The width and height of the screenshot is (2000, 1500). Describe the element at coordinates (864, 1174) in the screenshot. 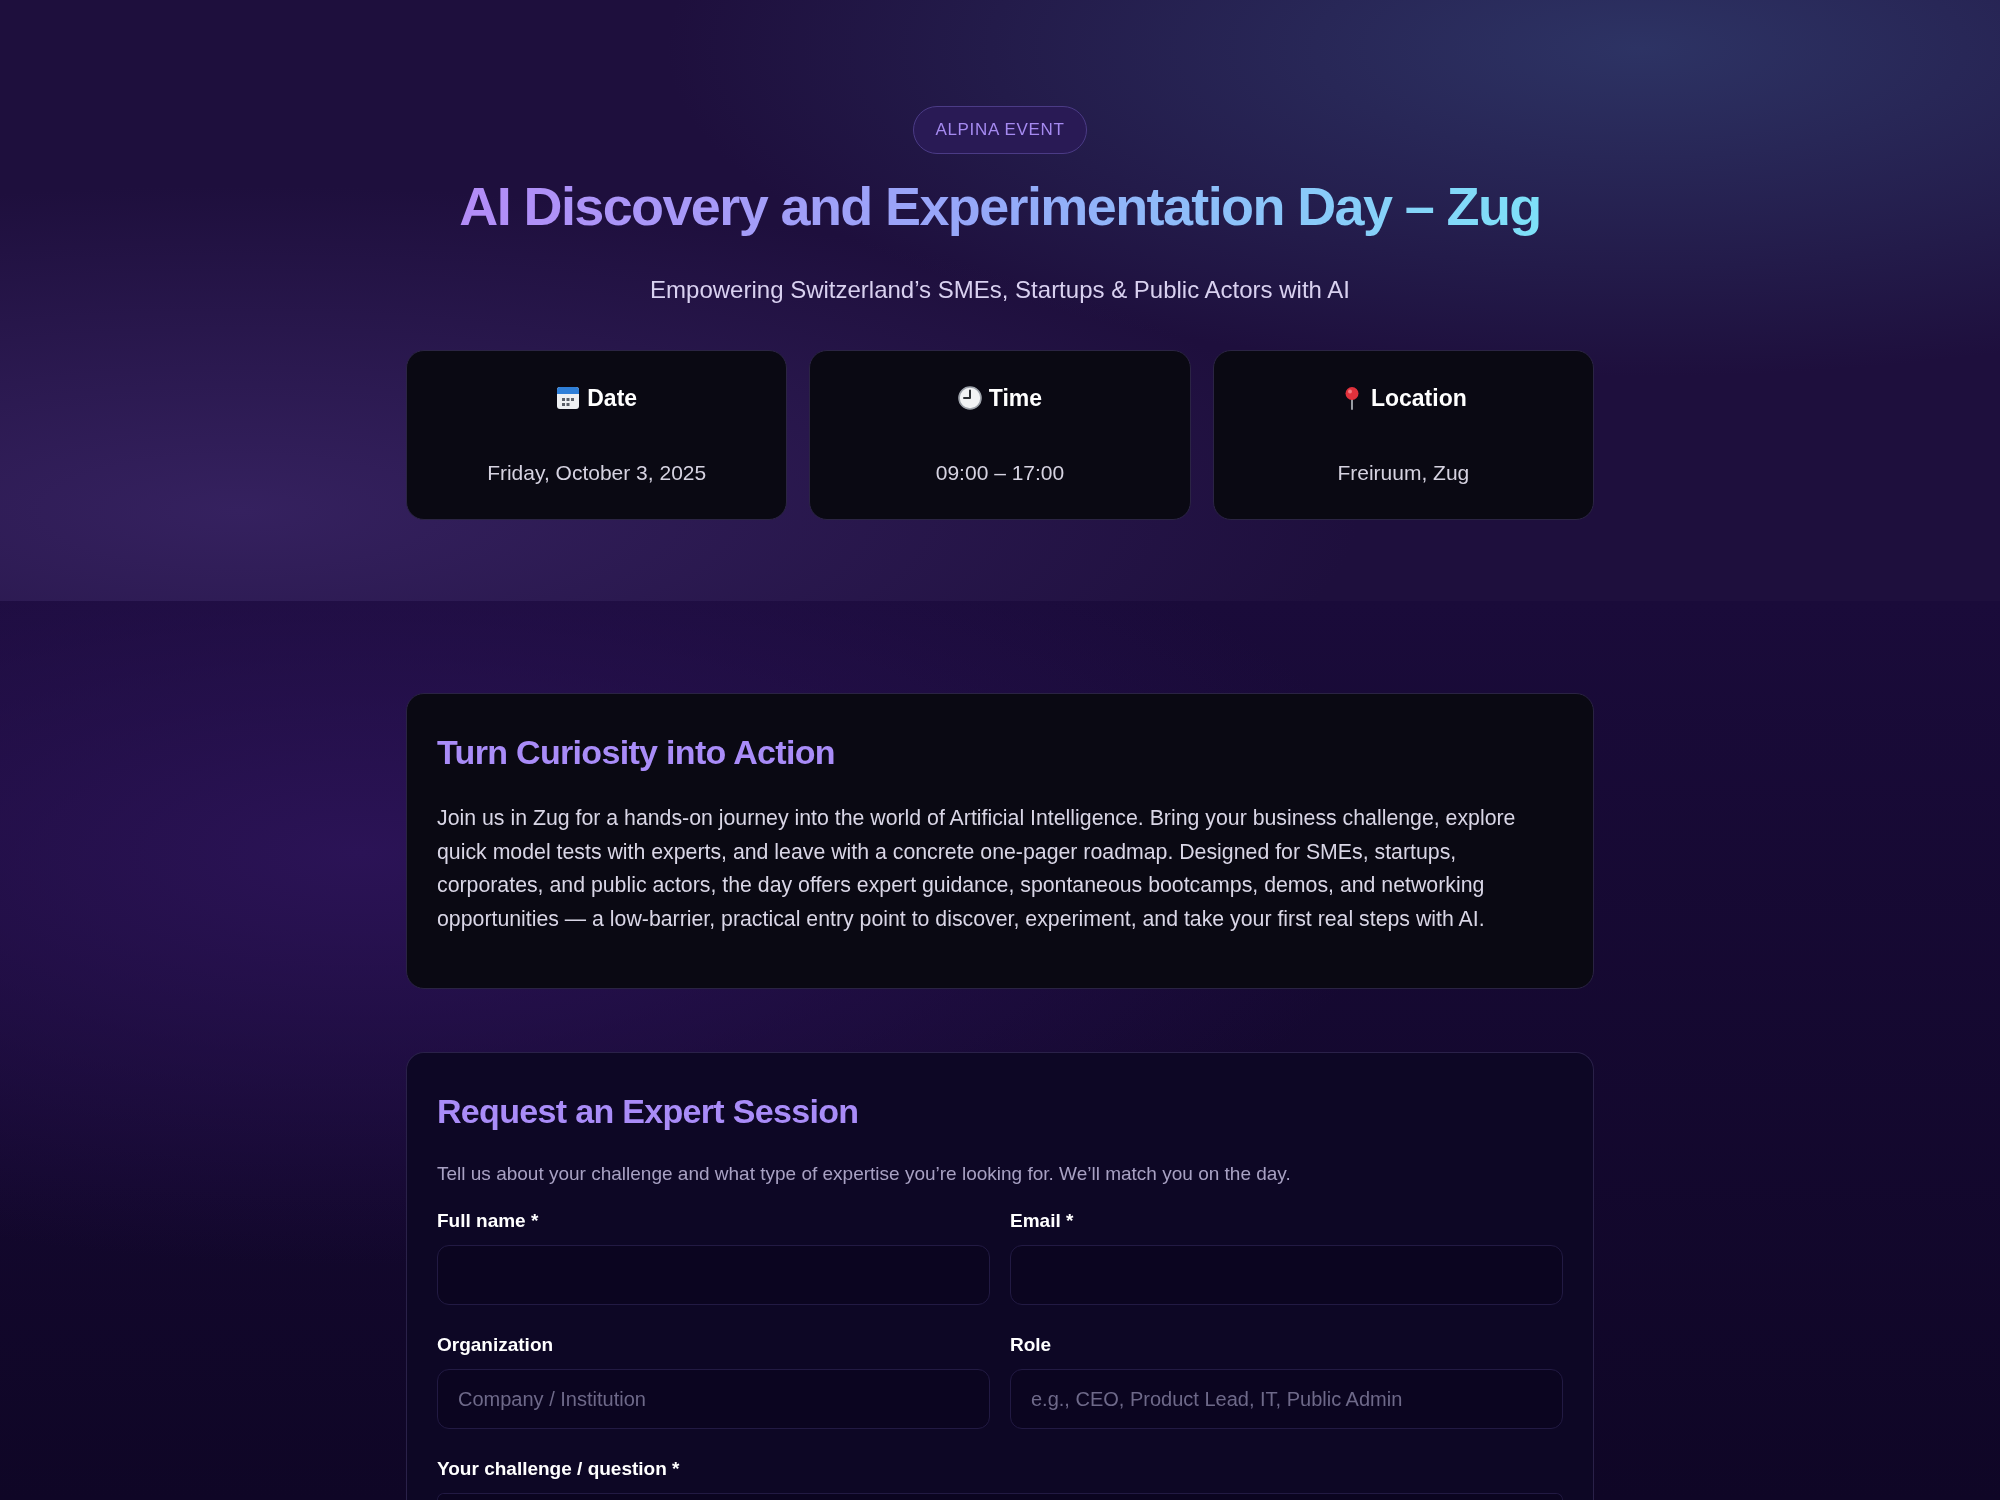

I see `form-description: Tell us about your challenge and what type of expertise you’re looking for. We’ll match you on the day.` at that location.